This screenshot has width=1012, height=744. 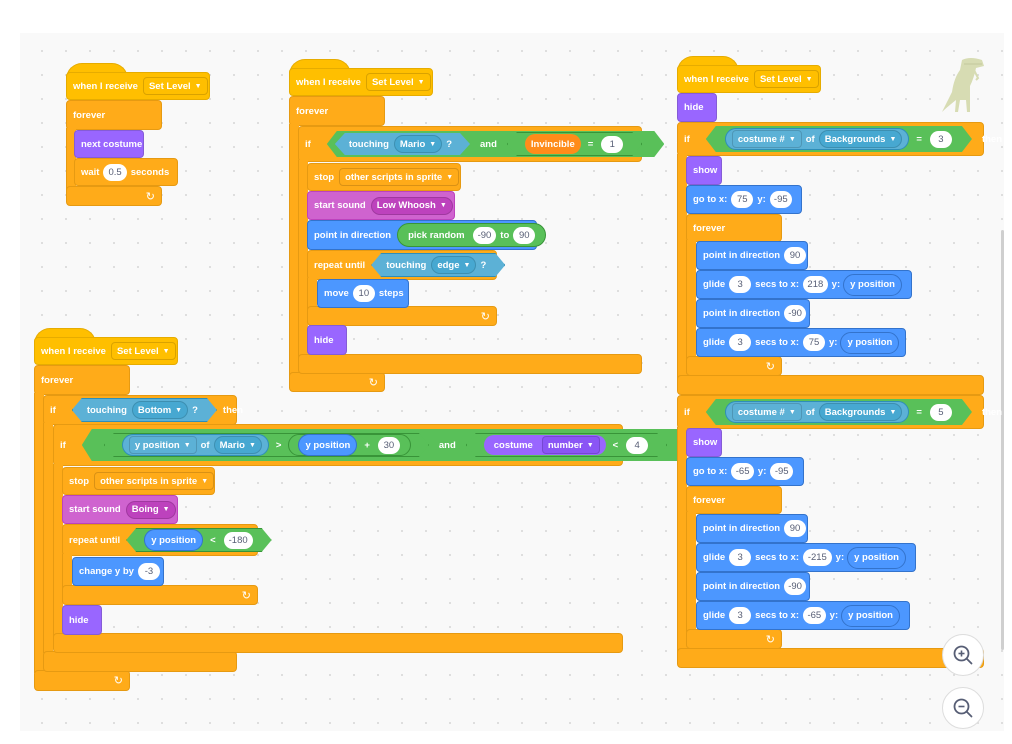 What do you see at coordinates (571, 445) in the screenshot?
I see `costume-option-dropdown: number ▼` at bounding box center [571, 445].